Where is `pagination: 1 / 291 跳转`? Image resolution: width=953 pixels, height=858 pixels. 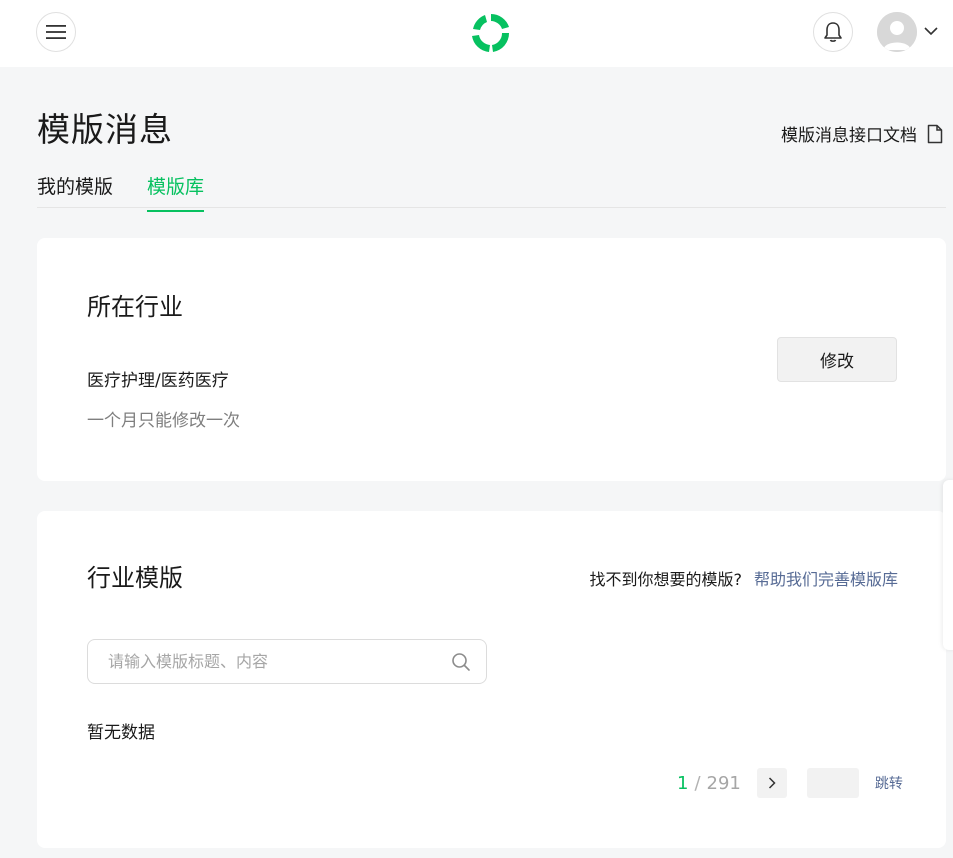
pagination: 1 / 291 跳转 is located at coordinates (790, 783).